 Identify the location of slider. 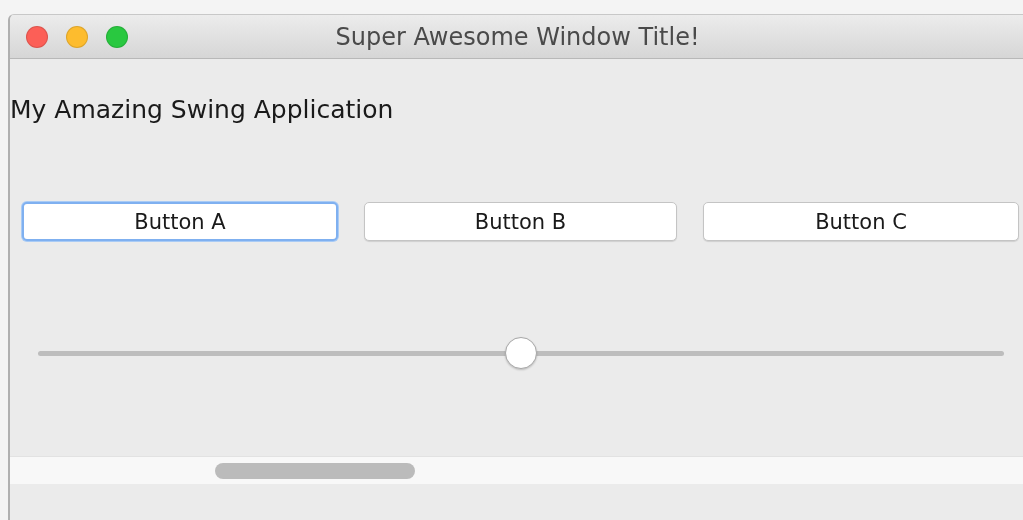
(521, 353).